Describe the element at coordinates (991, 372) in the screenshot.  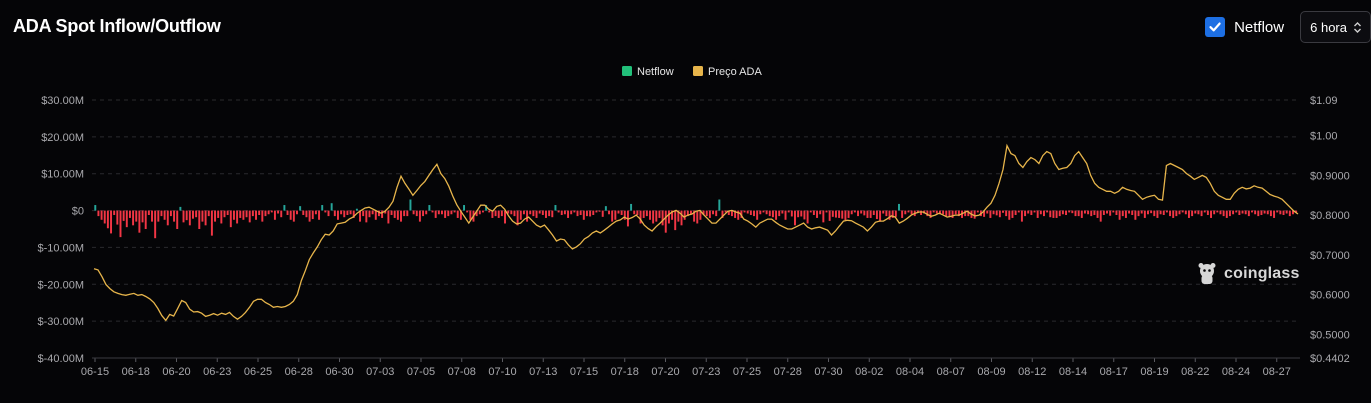
I see `x-tick-label: 08-09` at that location.